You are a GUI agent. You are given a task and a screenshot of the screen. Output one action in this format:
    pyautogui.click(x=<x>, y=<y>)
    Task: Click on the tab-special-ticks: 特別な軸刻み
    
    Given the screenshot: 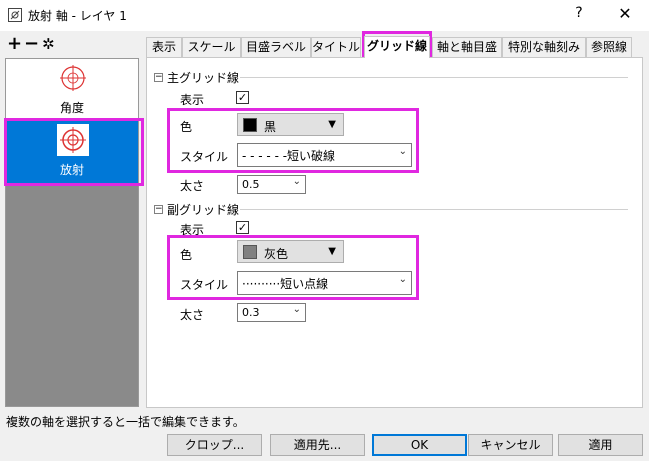 What is the action you would take?
    pyautogui.click(x=544, y=47)
    